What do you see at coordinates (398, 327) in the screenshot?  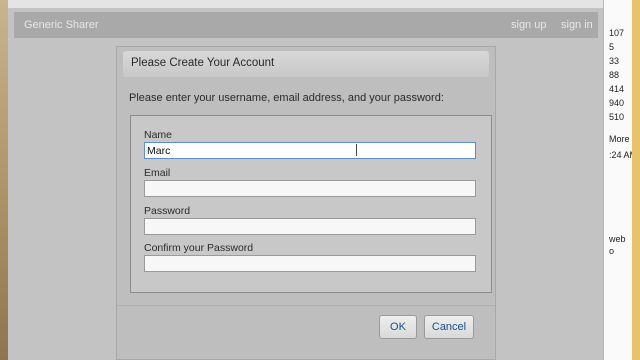 I see `ok-button: OK` at bounding box center [398, 327].